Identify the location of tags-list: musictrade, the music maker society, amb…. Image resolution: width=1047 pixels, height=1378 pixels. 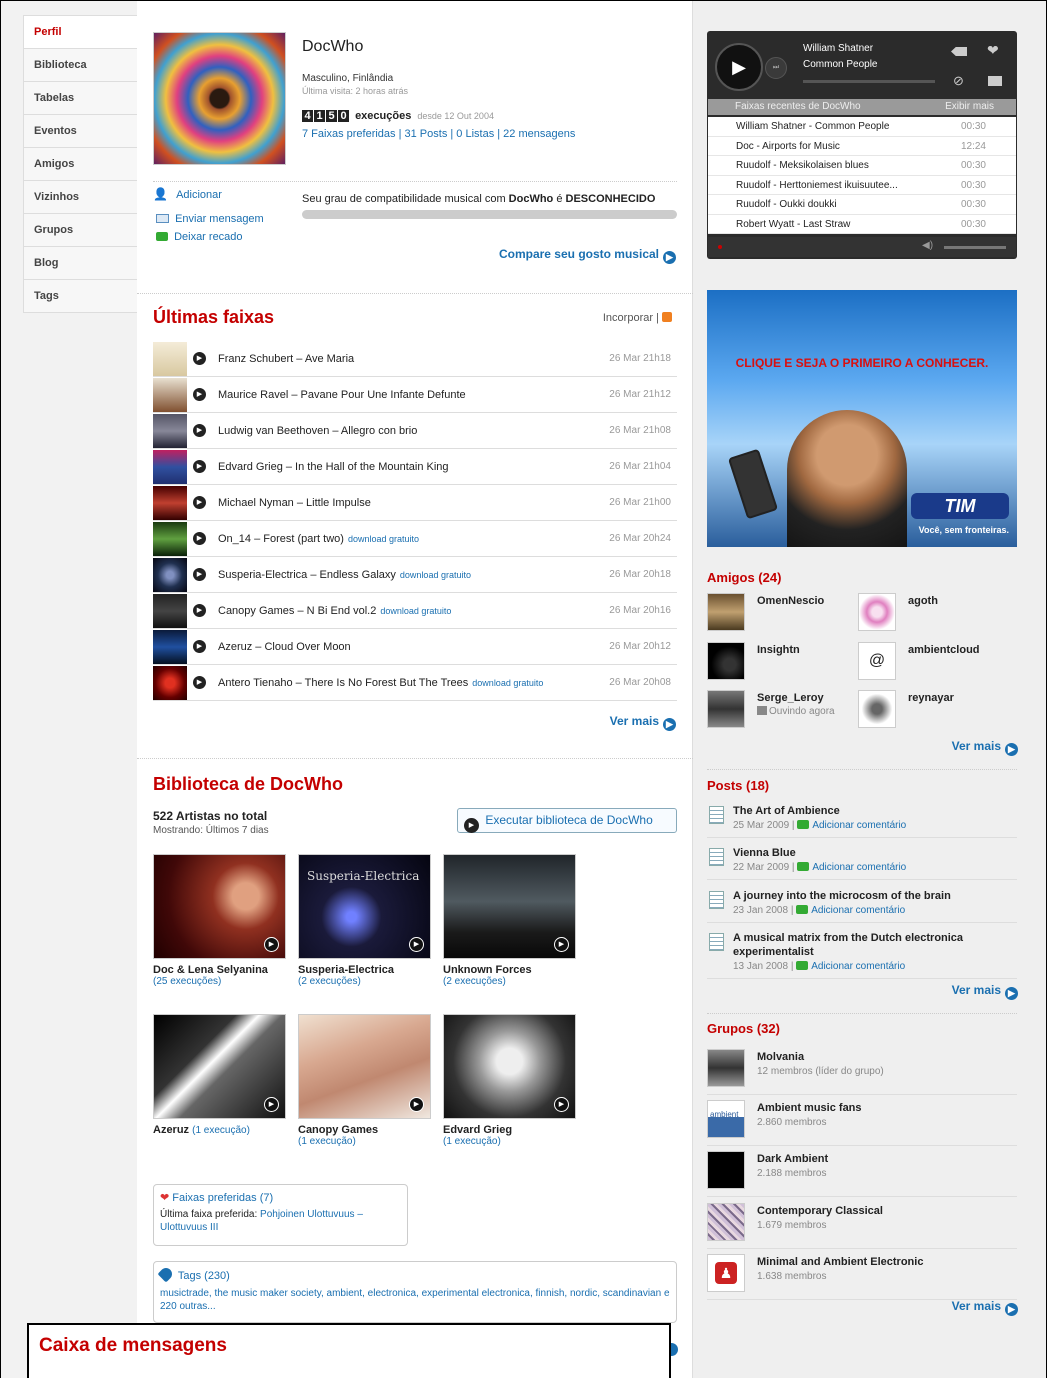
(410, 1293).